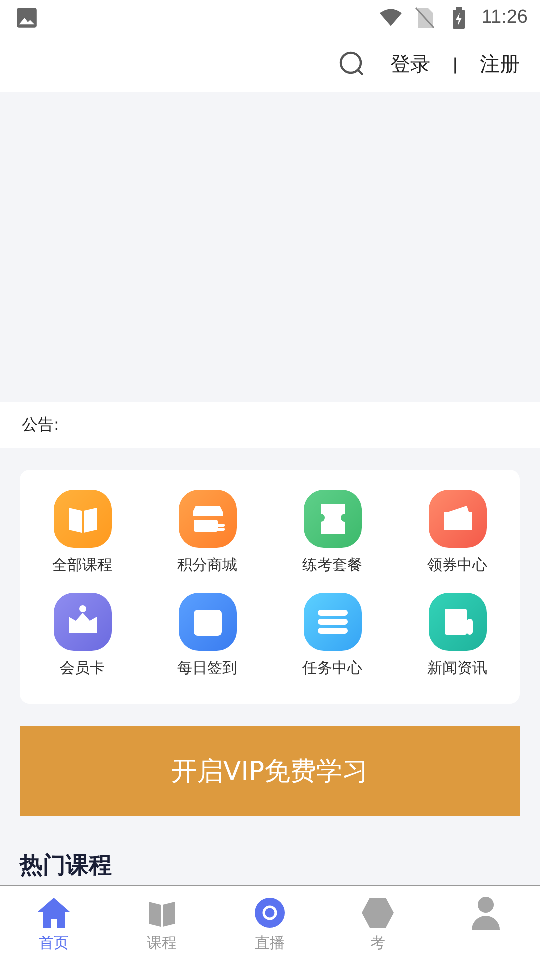 The image size is (540, 960). Describe the element at coordinates (208, 565) in the screenshot. I see `shortcut-label: 积分商城` at that location.